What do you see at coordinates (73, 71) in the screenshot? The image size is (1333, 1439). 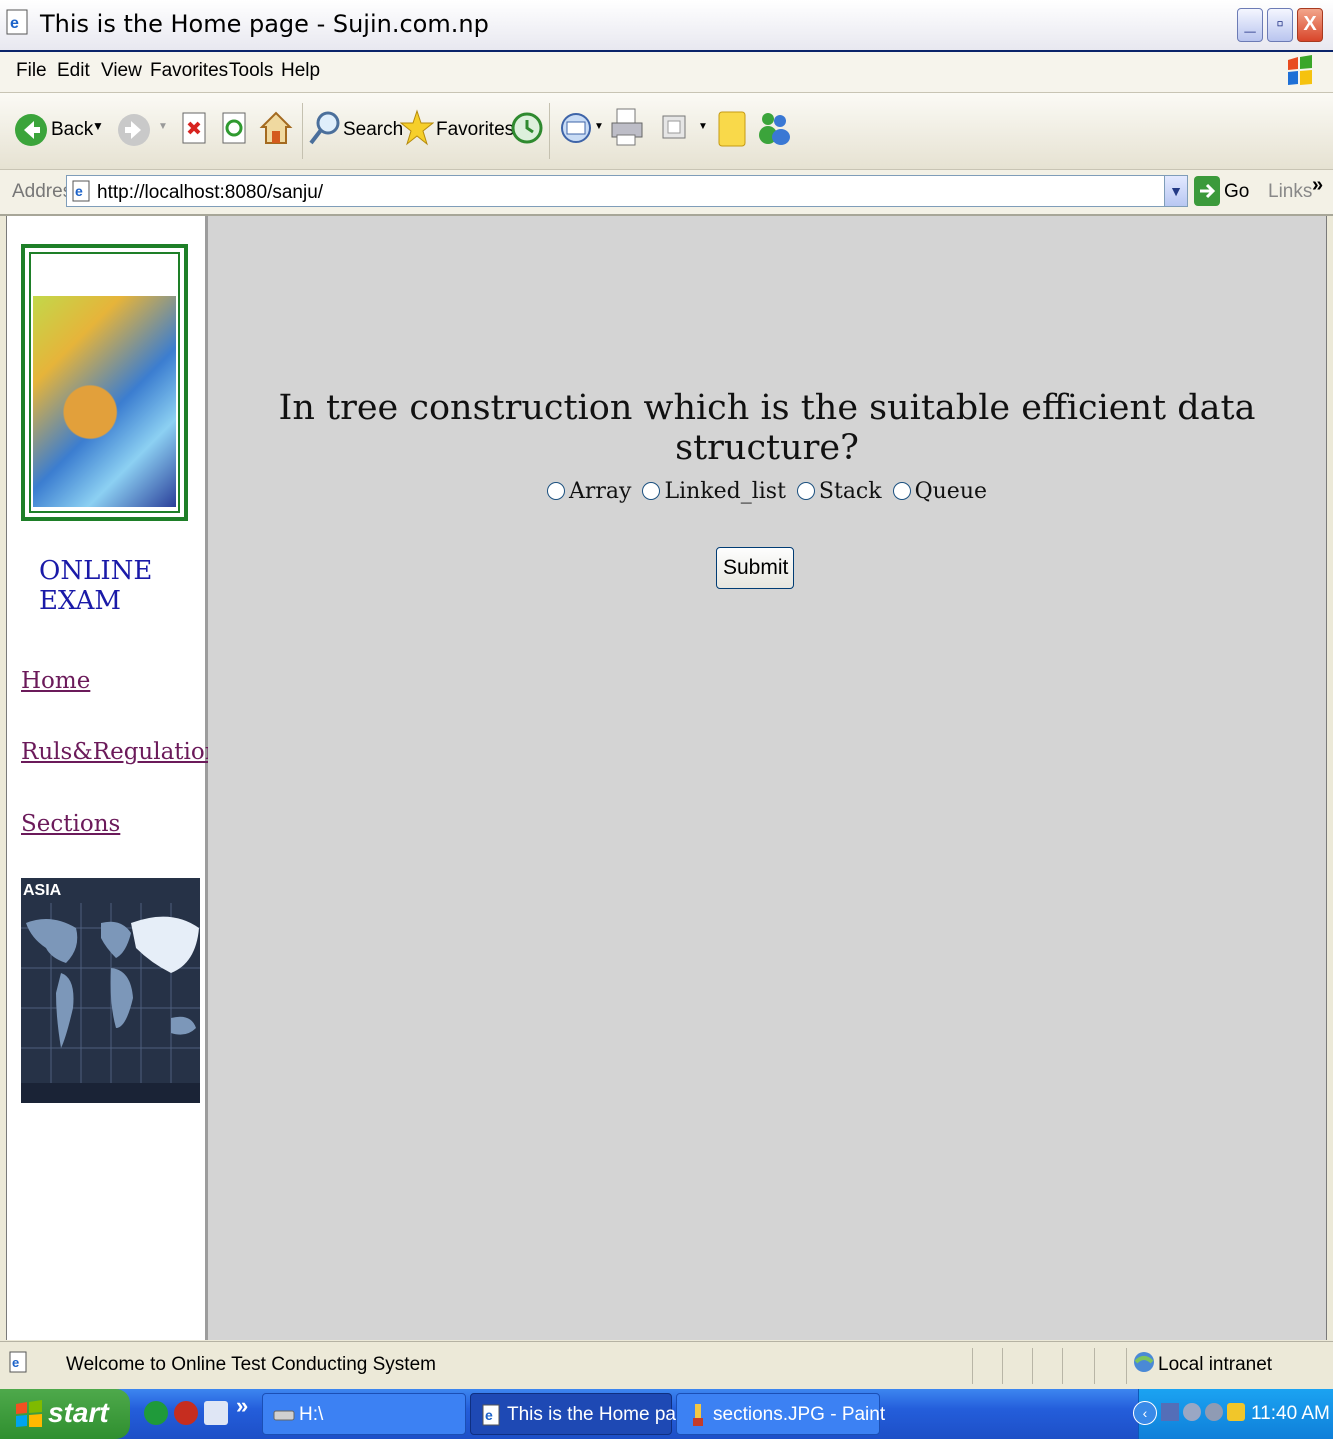 I see `menu-edit: Edit` at bounding box center [73, 71].